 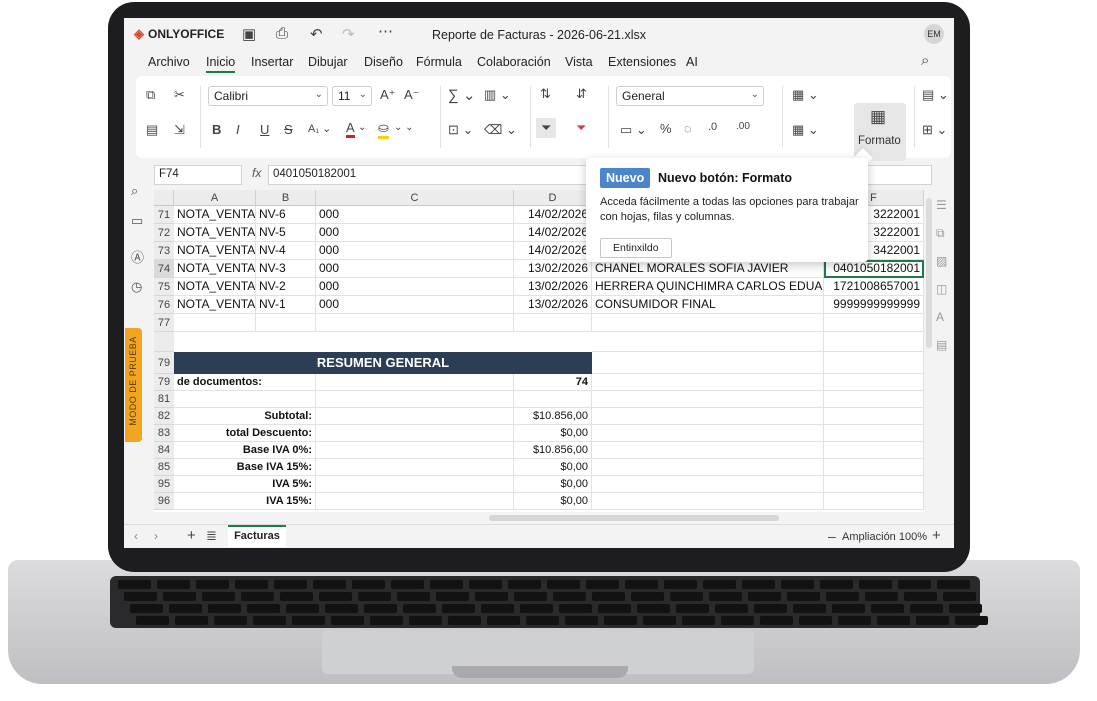 I want to click on sheet-tab-facturas: Facturas, so click(x=257, y=536).